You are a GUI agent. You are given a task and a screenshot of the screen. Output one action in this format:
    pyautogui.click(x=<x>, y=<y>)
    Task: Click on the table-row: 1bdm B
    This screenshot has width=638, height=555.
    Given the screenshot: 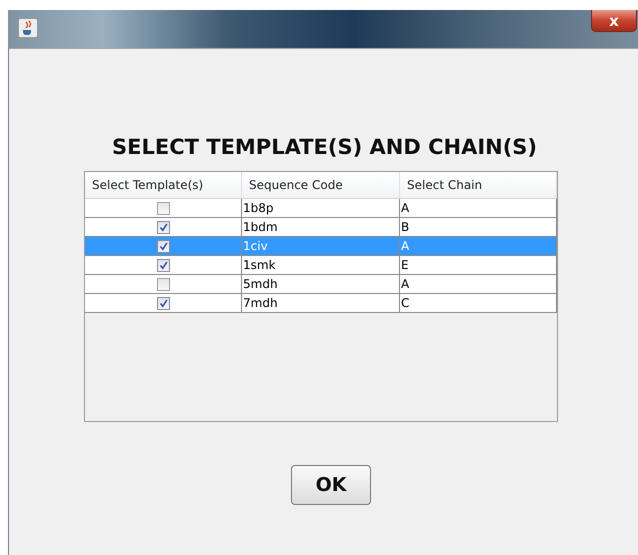 What is the action you would take?
    pyautogui.click(x=321, y=227)
    